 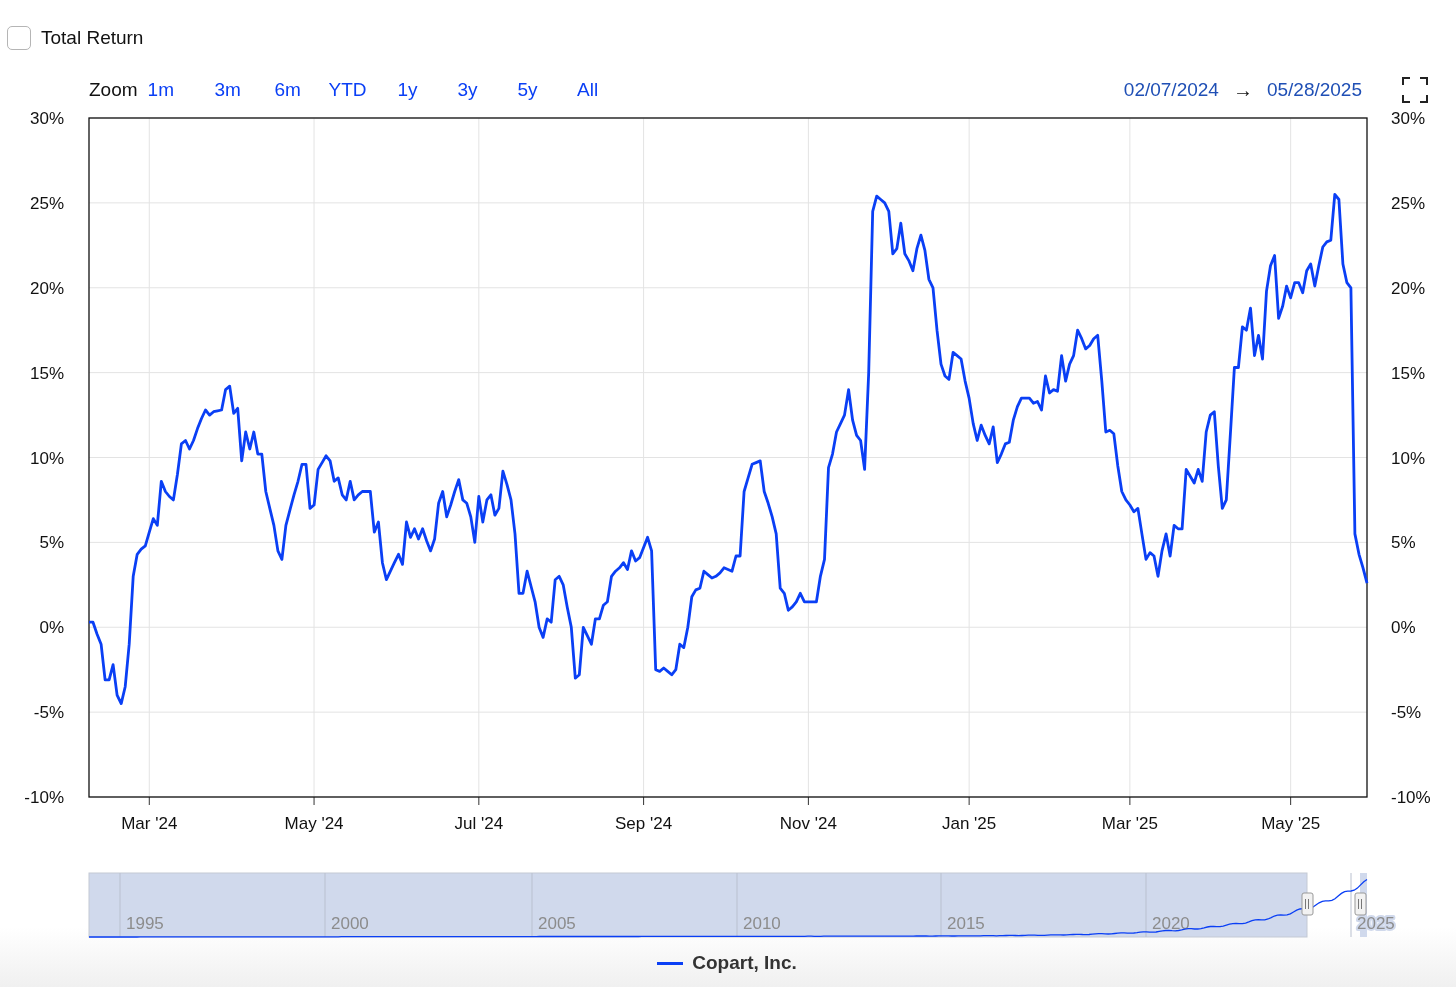 What do you see at coordinates (966, 923) in the screenshot?
I see `year-label: 2015` at bounding box center [966, 923].